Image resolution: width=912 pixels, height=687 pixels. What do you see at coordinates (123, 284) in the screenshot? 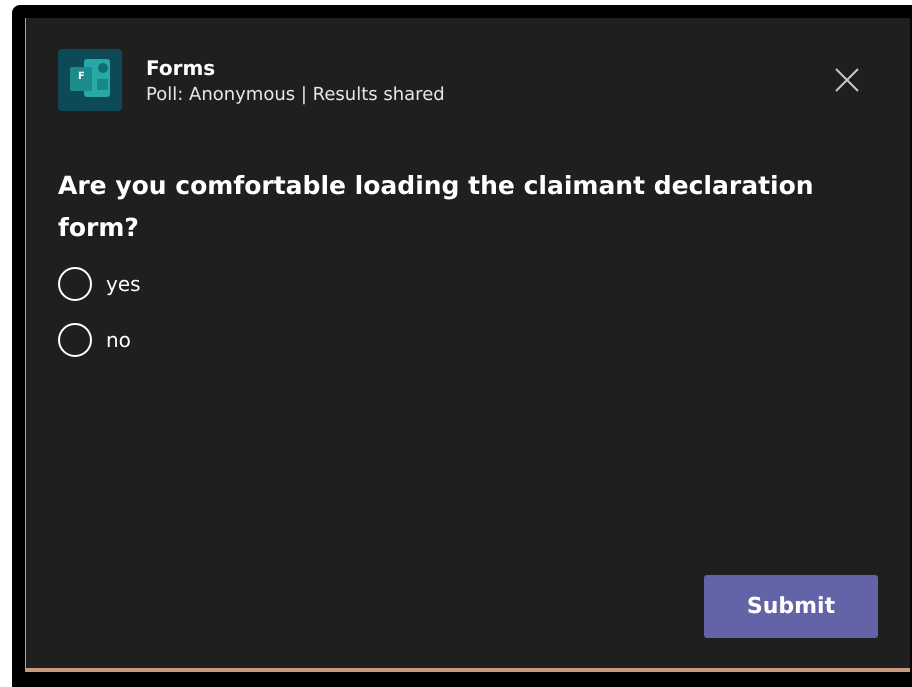
I see `option-label: yes` at bounding box center [123, 284].